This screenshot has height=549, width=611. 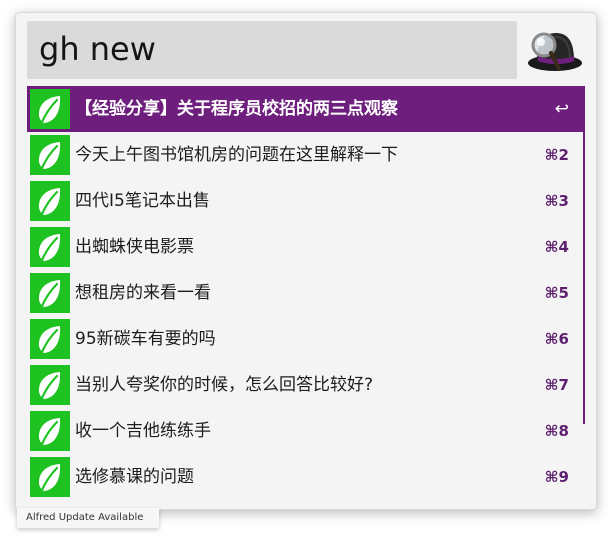 I want to click on result-title: 95新碳车有要的吗, so click(x=145, y=339).